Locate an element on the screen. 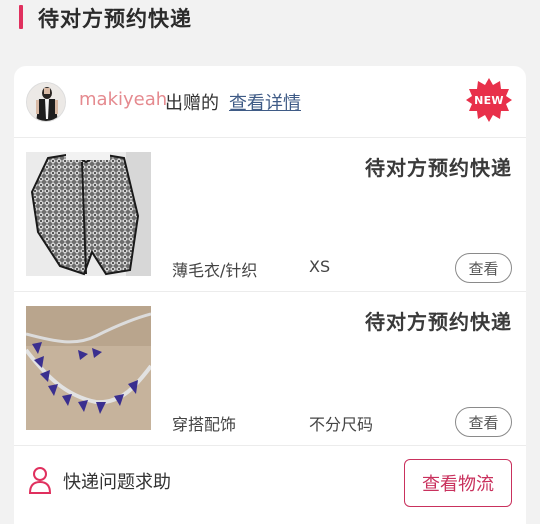 This screenshot has height=524, width=540. person-icon is located at coordinates (40, 480).